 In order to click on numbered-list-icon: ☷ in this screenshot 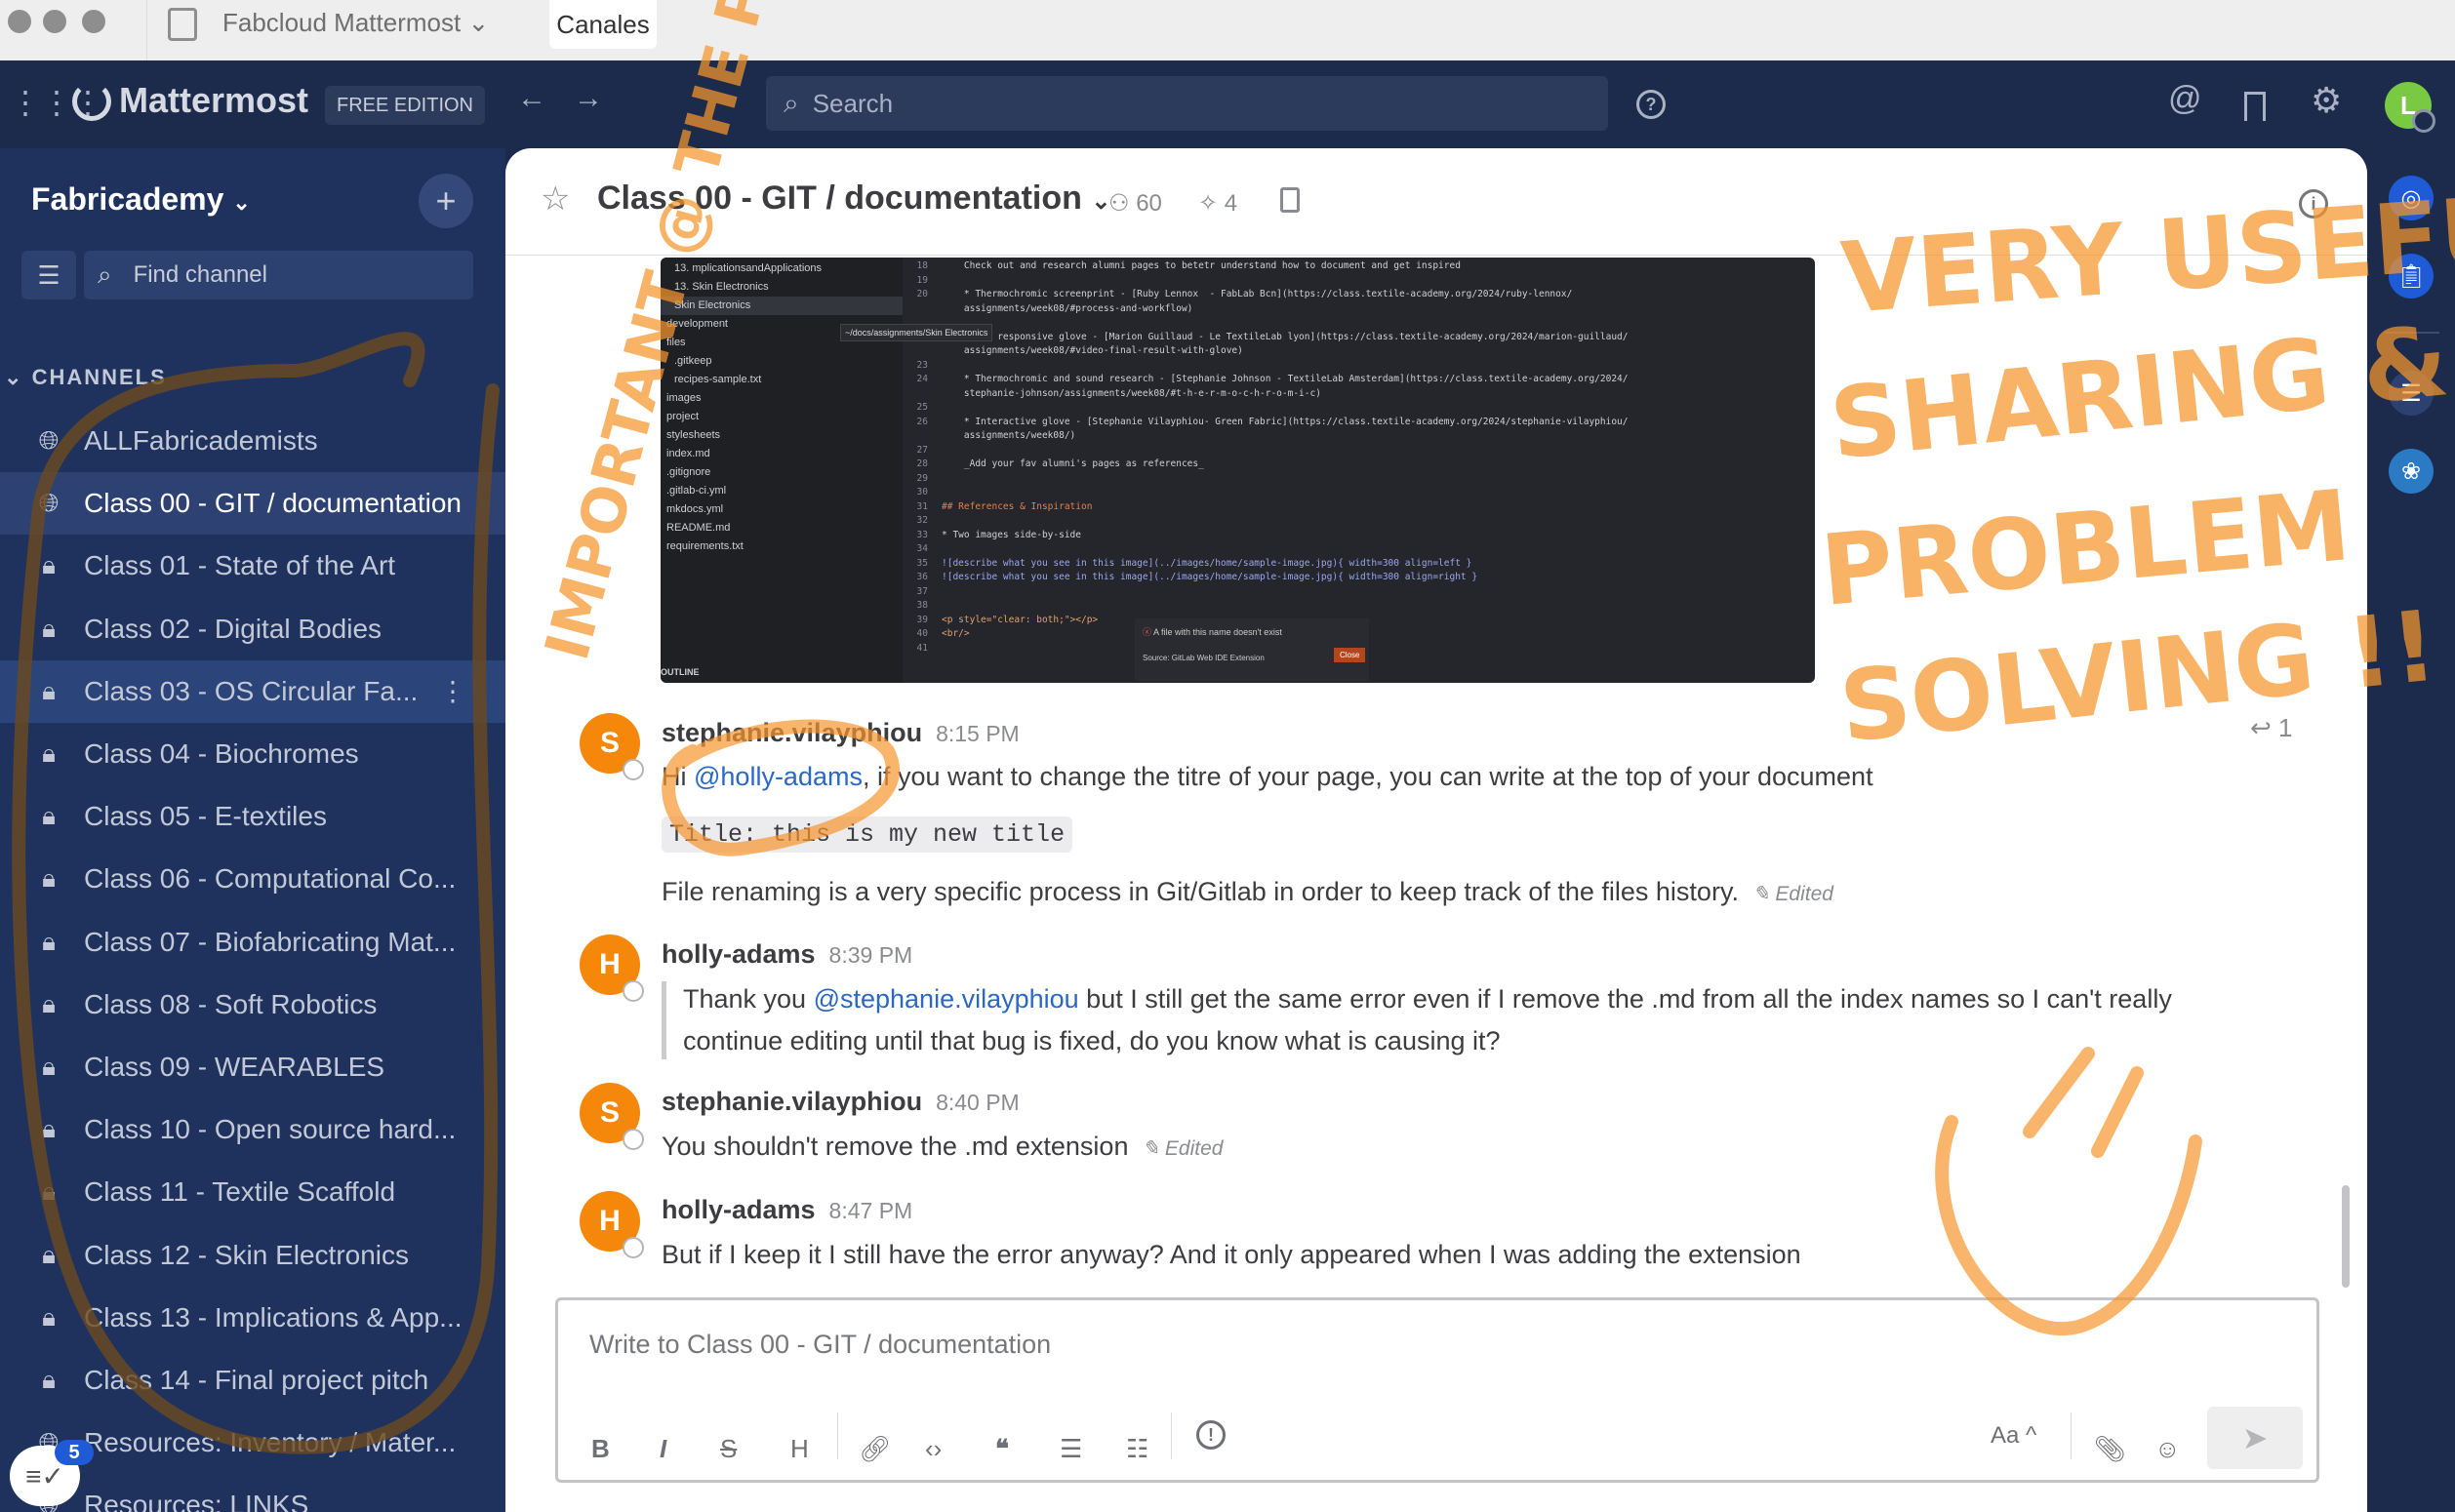, I will do `click(1137, 1449)`.